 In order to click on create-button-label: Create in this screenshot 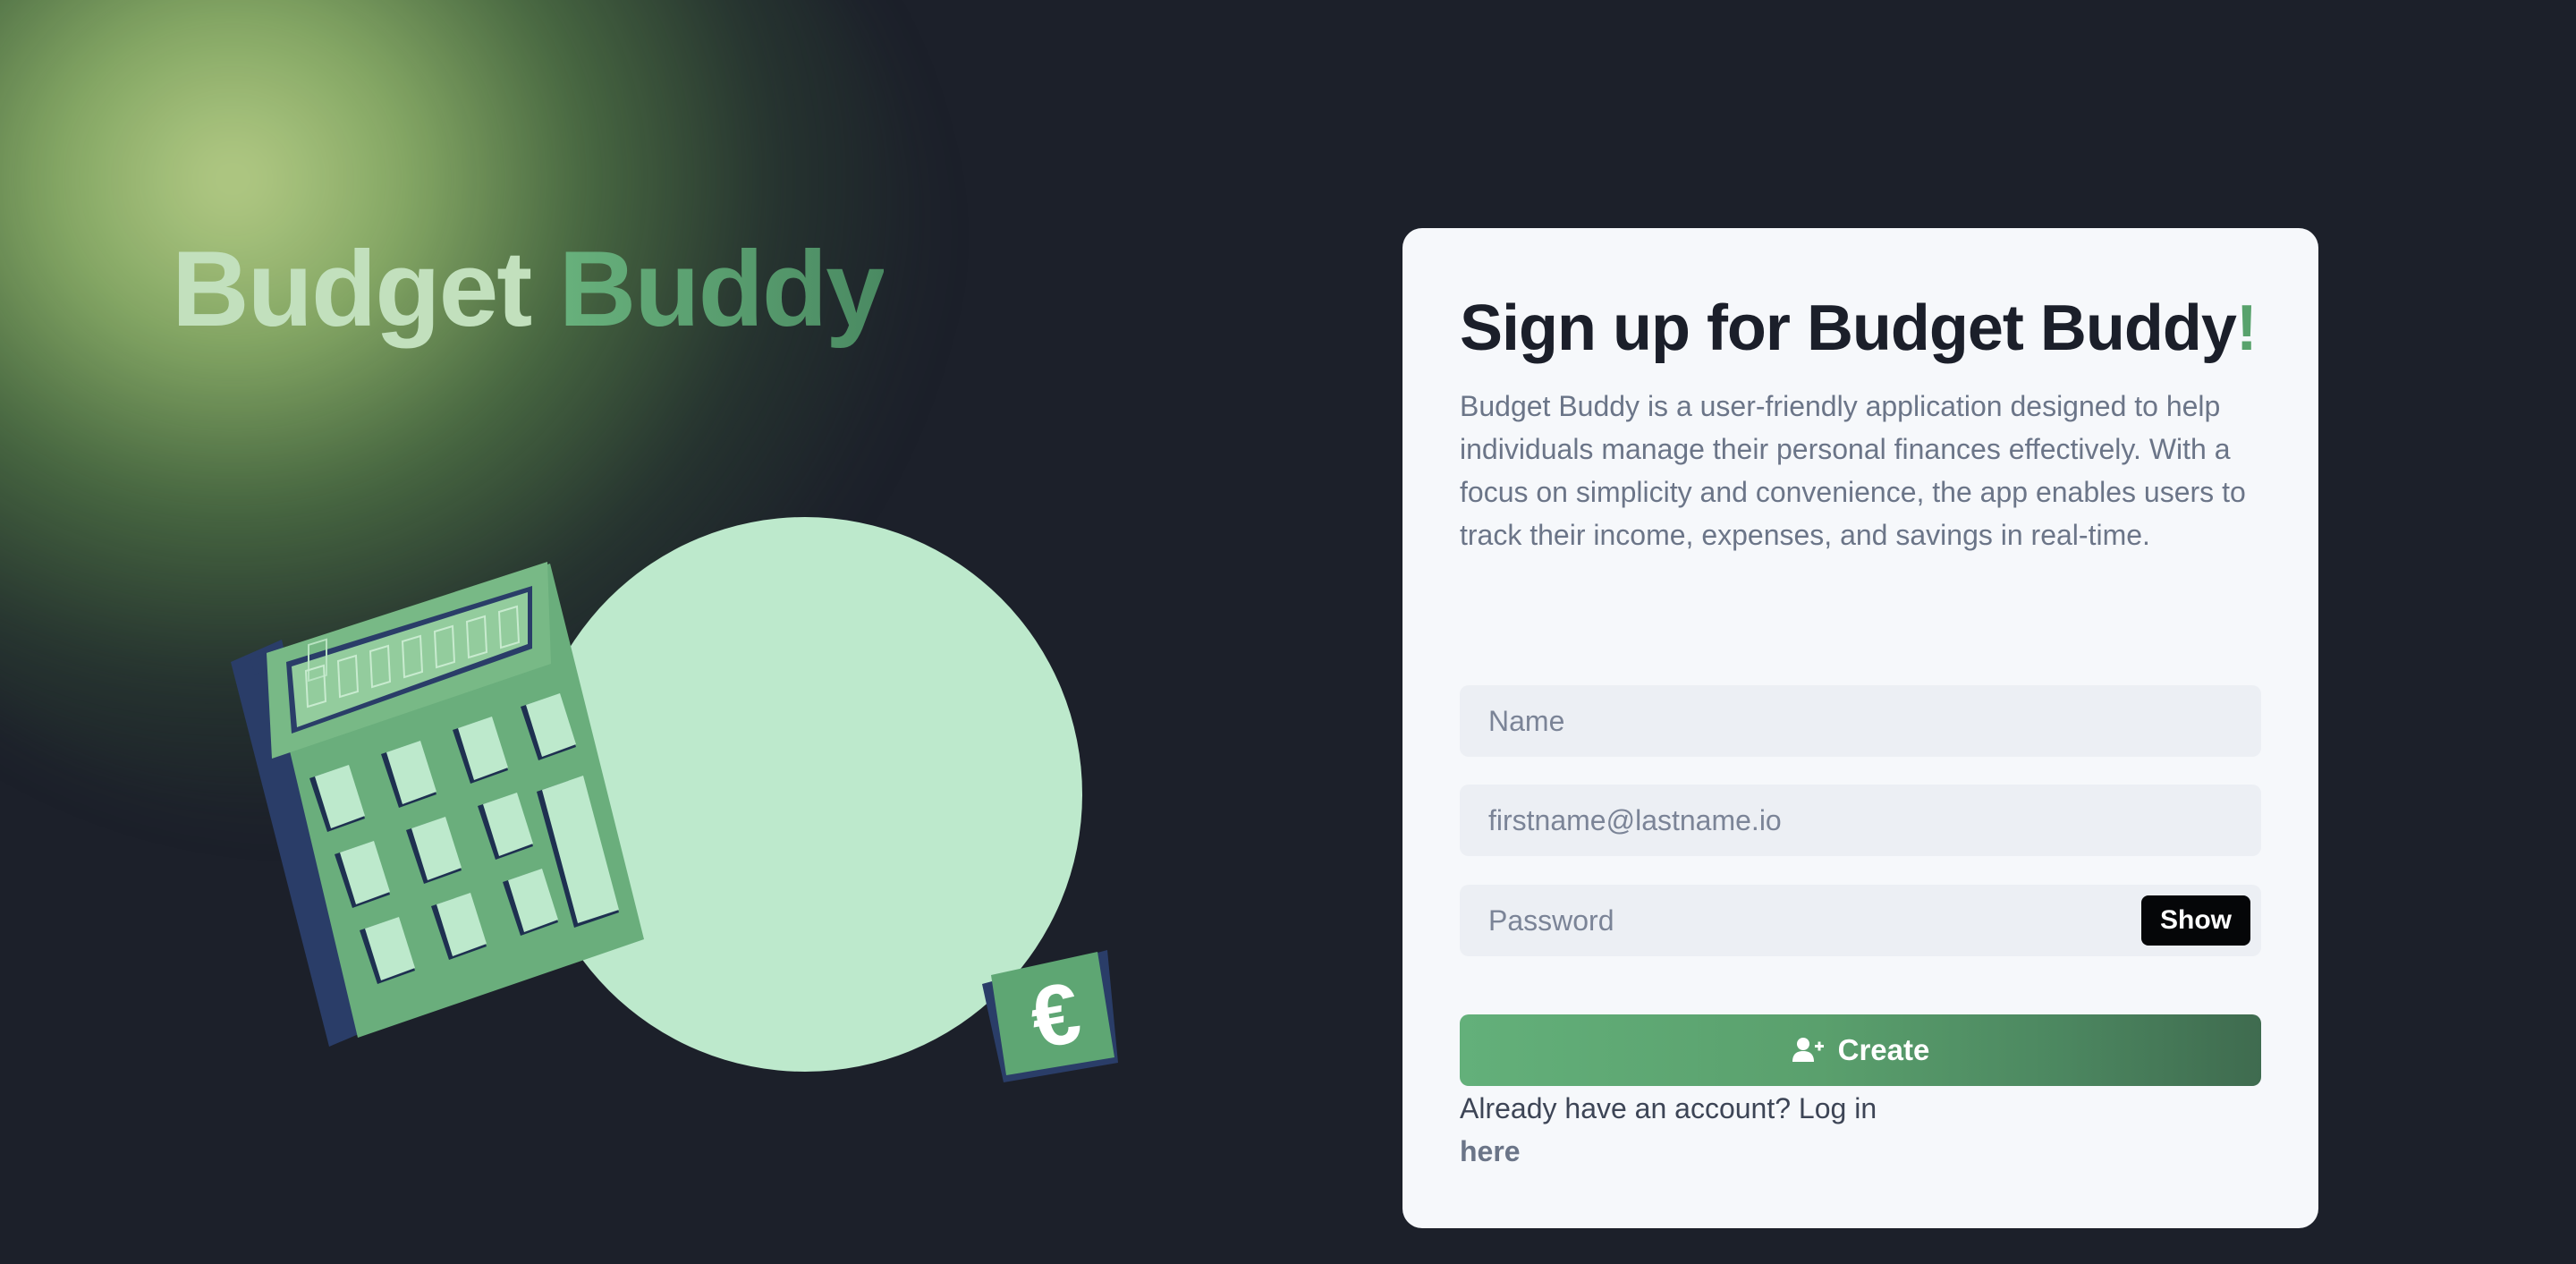, I will do `click(1883, 1049)`.